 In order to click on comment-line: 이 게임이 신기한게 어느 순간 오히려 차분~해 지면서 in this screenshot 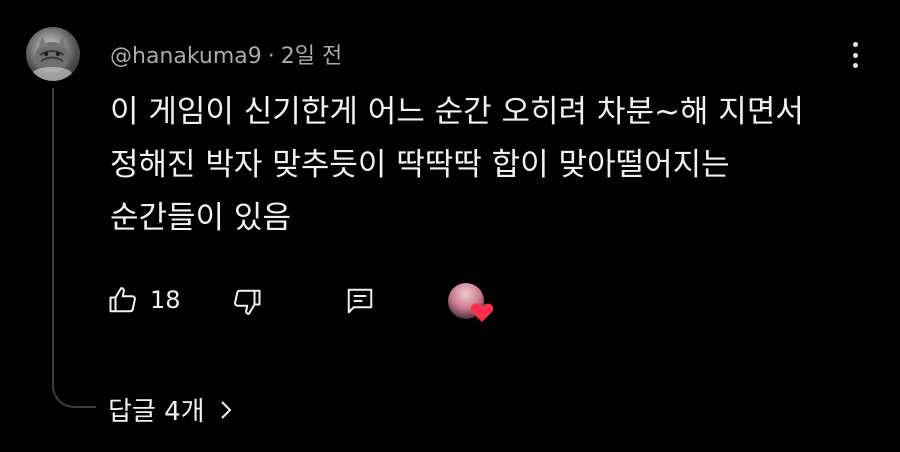, I will do `click(457, 112)`.